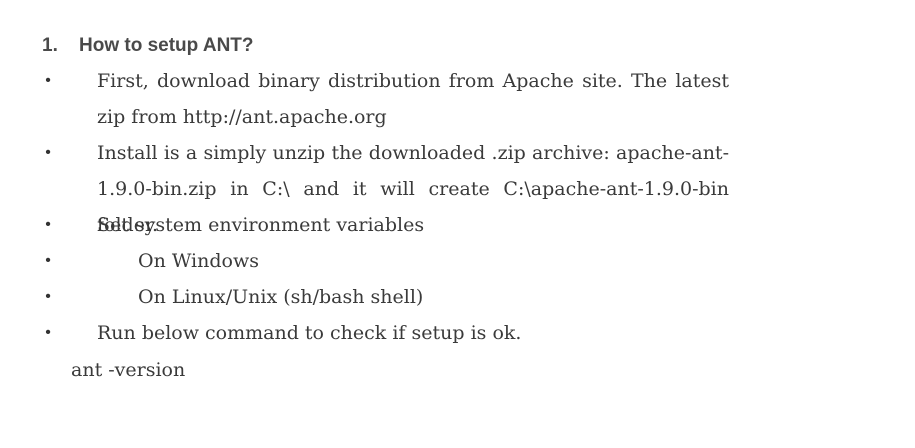 This screenshot has height=448, width=915. What do you see at coordinates (261, 225) in the screenshot?
I see `list-item-text: Set system environment variables` at bounding box center [261, 225].